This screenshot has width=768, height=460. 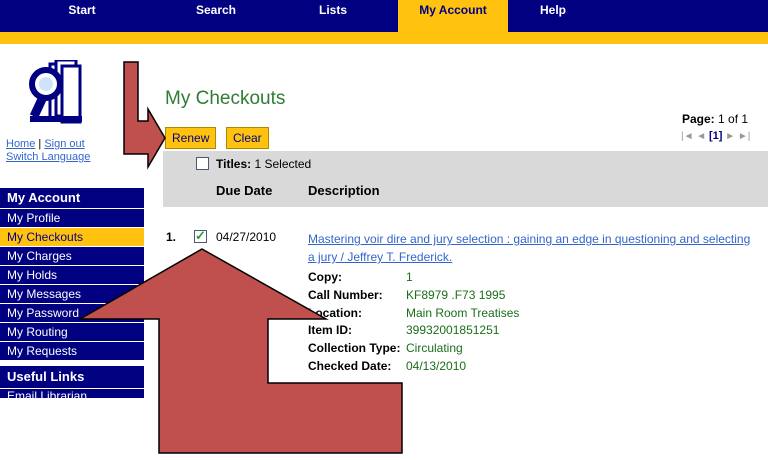 I want to click on sidebar-item-my-messages: My Messages, so click(x=72, y=293).